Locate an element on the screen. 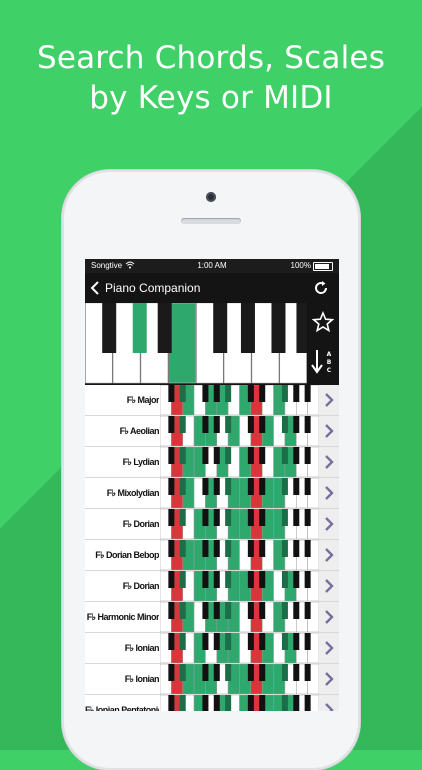  battery-icon is located at coordinates (323, 266).